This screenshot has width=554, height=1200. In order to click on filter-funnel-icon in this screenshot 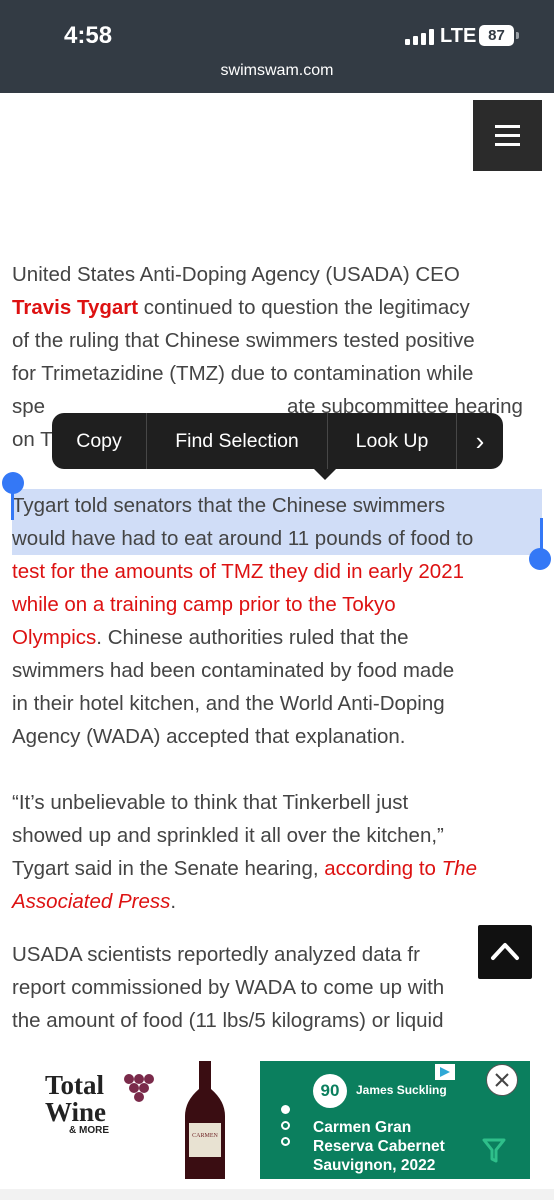, I will do `click(494, 1151)`.